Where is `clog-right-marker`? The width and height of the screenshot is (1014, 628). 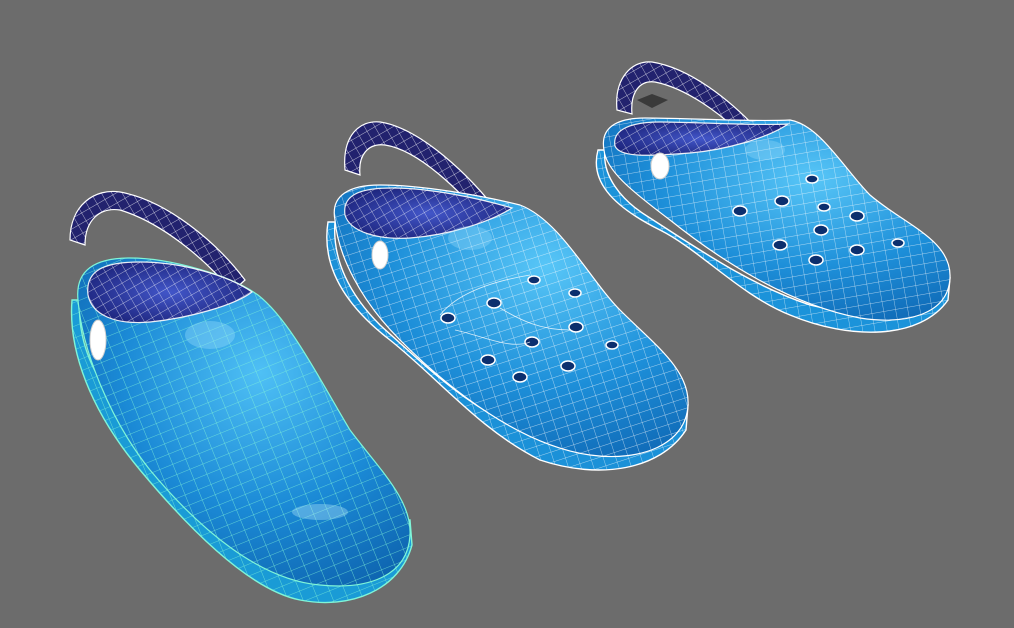 clog-right-marker is located at coordinates (652, 101).